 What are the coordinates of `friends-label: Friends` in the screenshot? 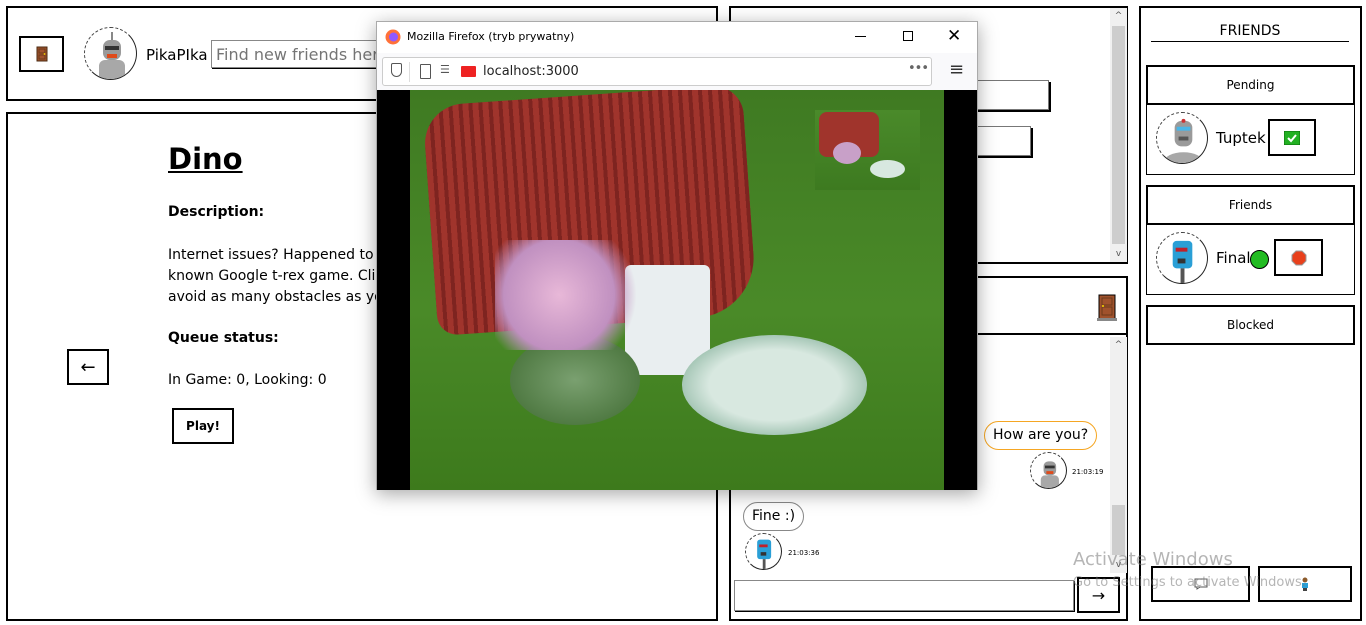 It's located at (1250, 205).